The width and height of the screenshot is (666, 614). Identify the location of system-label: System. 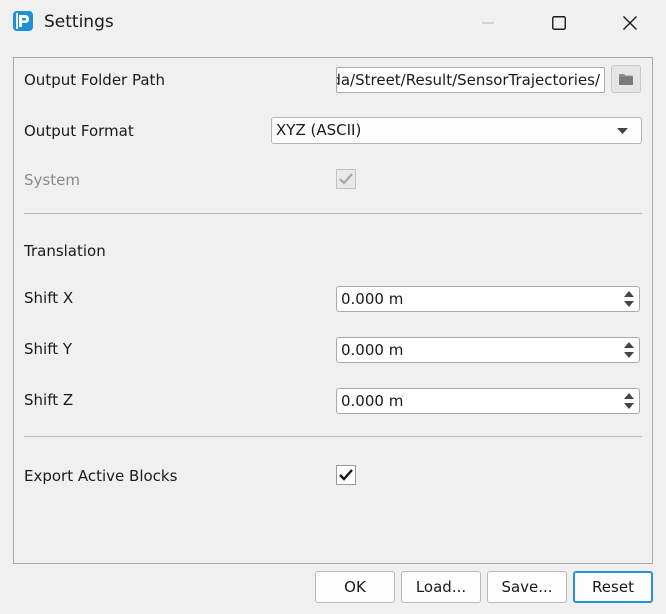
(52, 180).